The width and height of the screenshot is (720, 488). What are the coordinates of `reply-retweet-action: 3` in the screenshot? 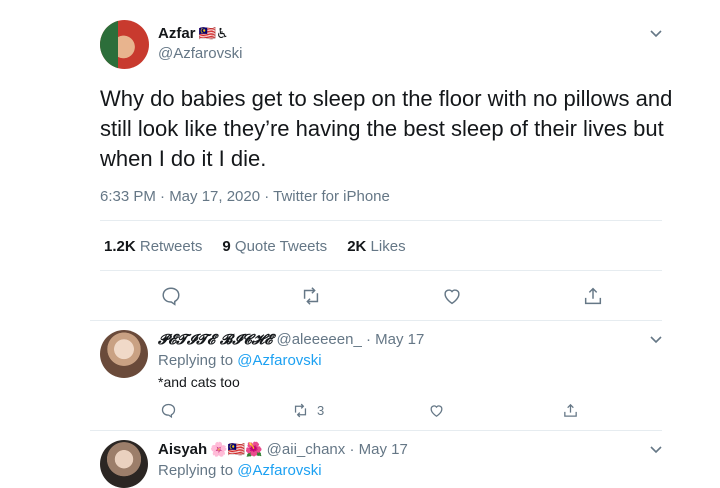 It's located at (308, 410).